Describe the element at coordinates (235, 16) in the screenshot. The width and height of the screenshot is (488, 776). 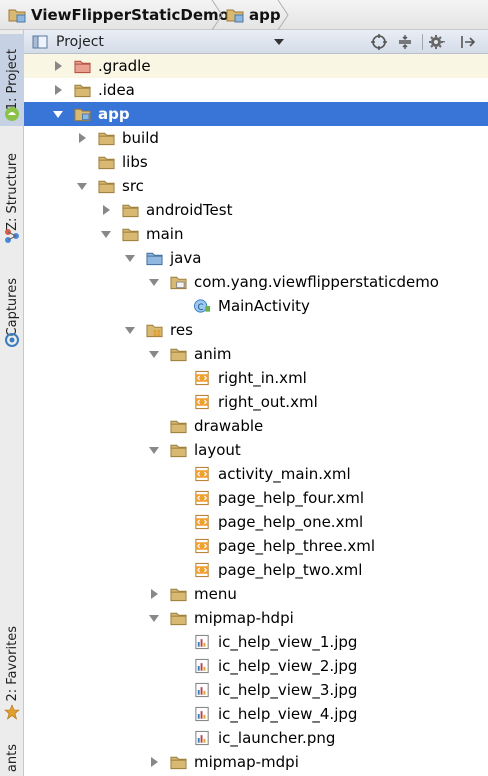
I see `module-folder-icon` at that location.